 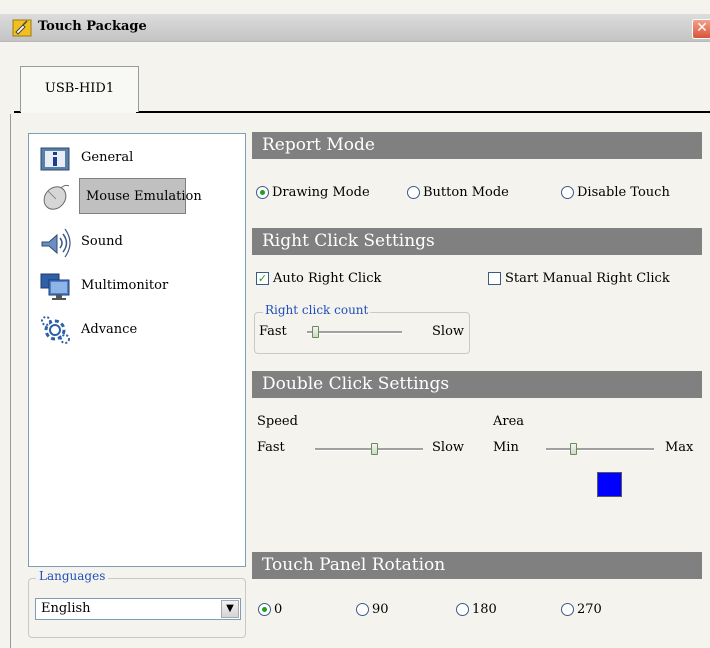 What do you see at coordinates (55, 159) in the screenshot?
I see `info-icon` at bounding box center [55, 159].